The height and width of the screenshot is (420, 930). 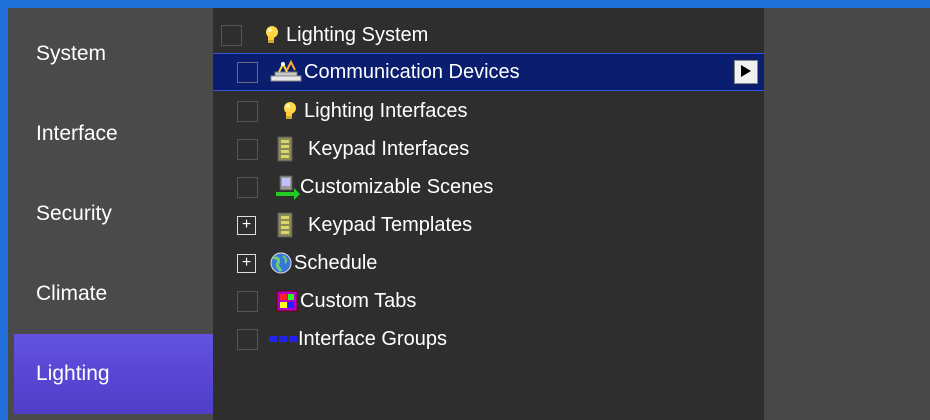 I want to click on window-top-border, so click(x=465, y=4).